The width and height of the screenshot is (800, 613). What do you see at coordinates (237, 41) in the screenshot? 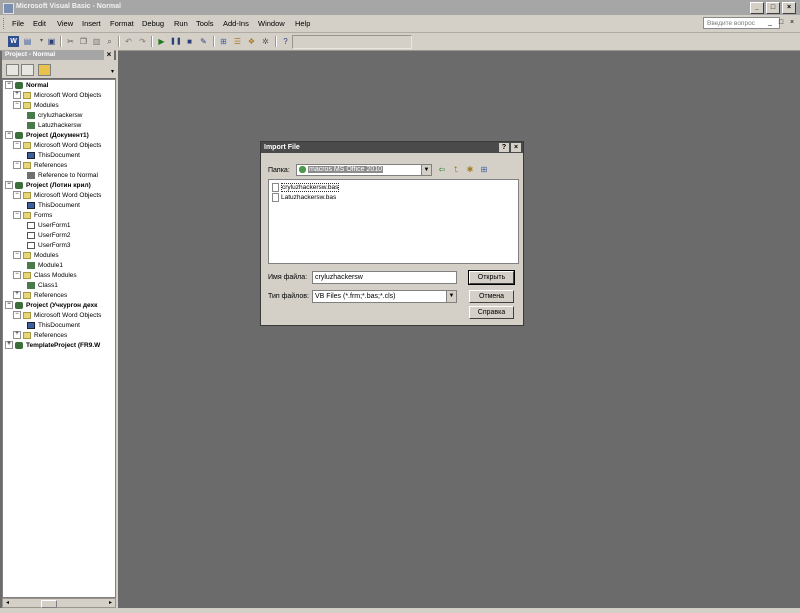
I see `properties-icon: ☰` at bounding box center [237, 41].